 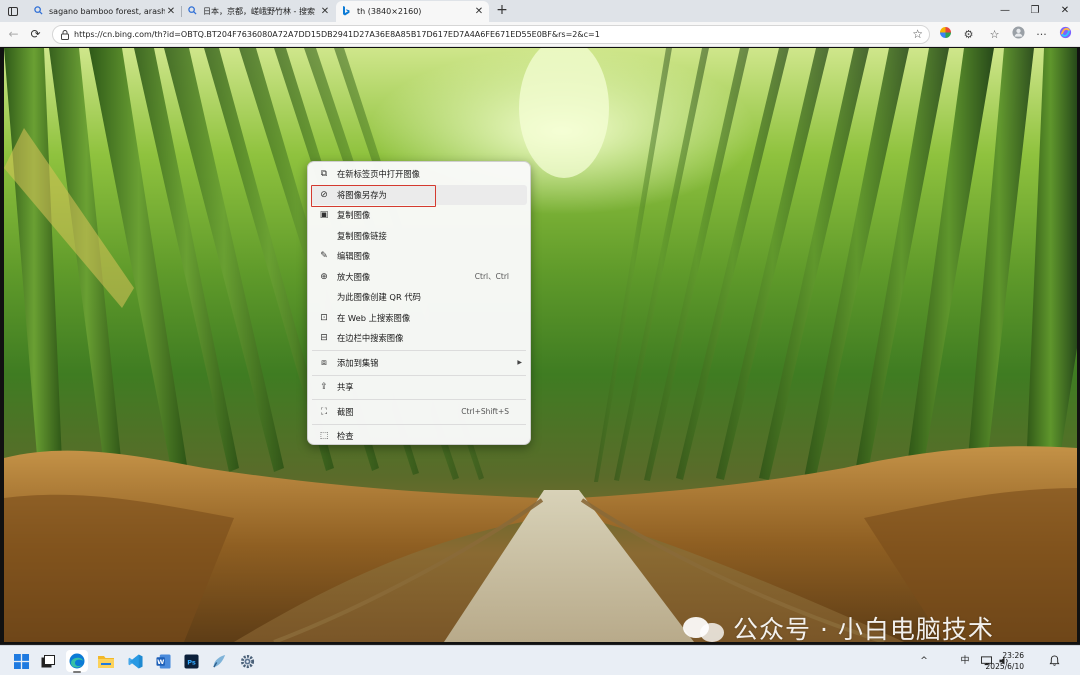 What do you see at coordinates (924, 660) in the screenshot?
I see `tray-overflow-chevron-icon: ^` at bounding box center [924, 660].